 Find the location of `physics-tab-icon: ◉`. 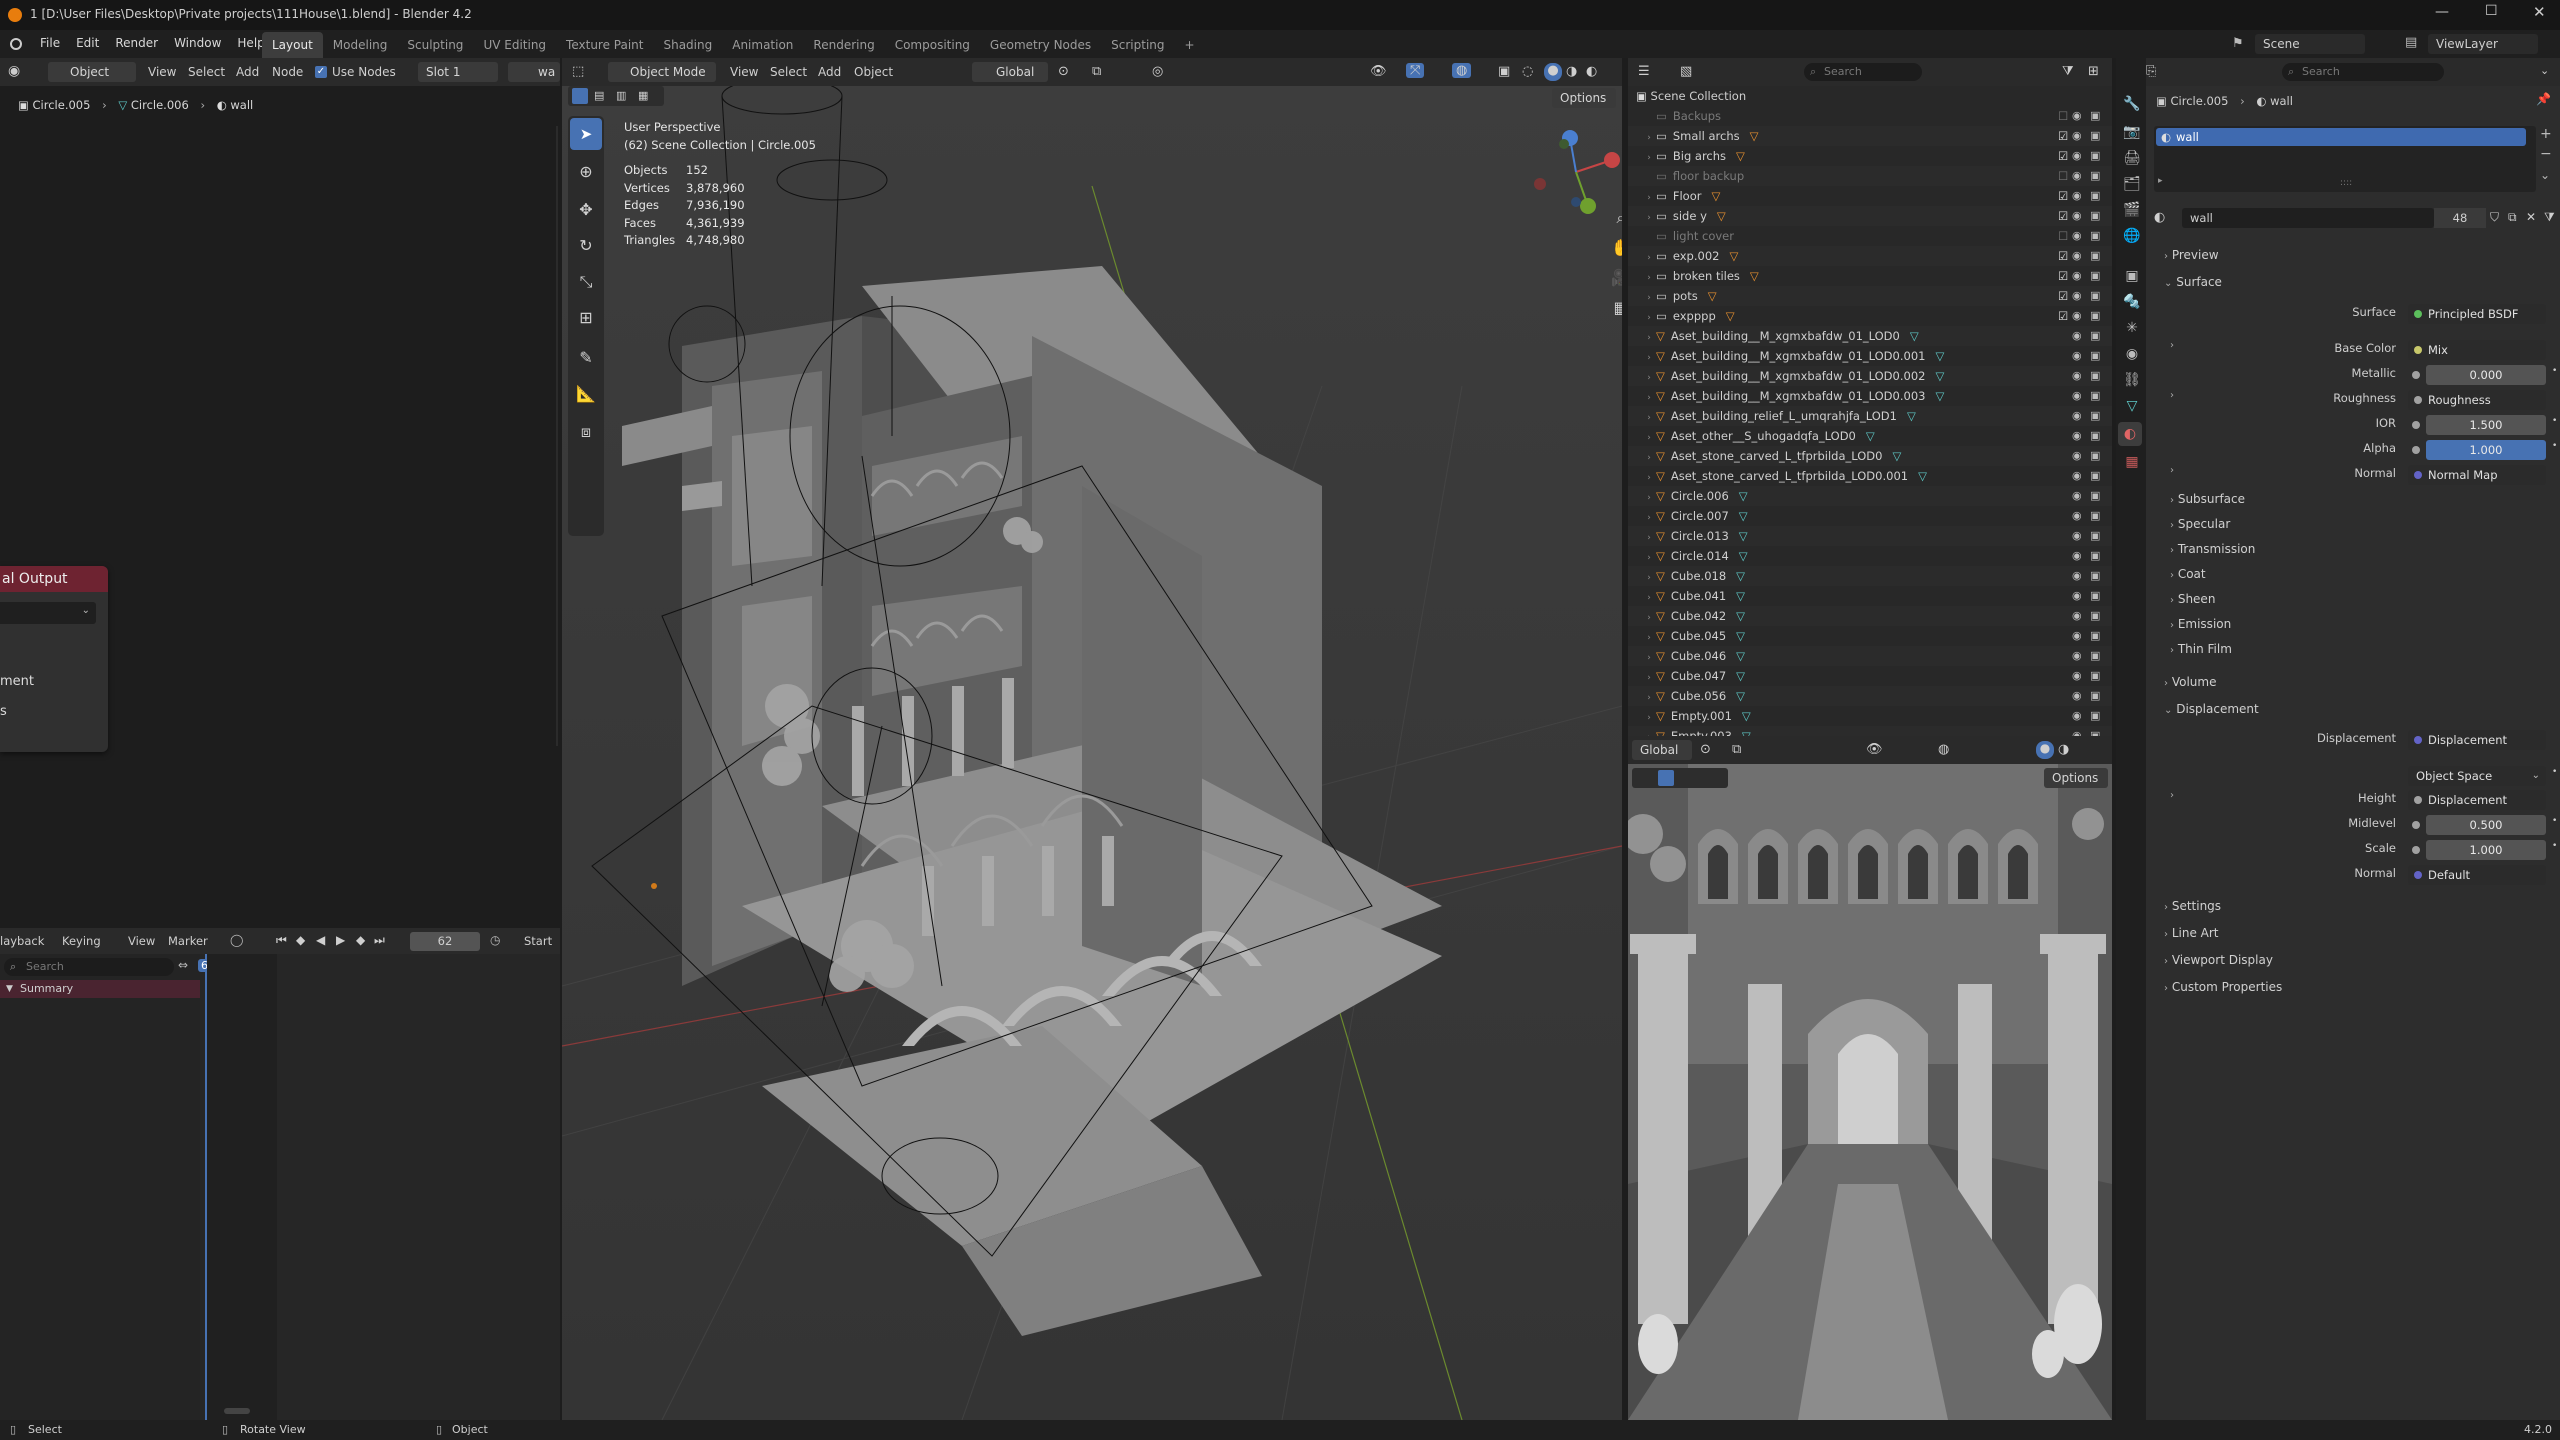

physics-tab-icon: ◉ is located at coordinates (2132, 354).